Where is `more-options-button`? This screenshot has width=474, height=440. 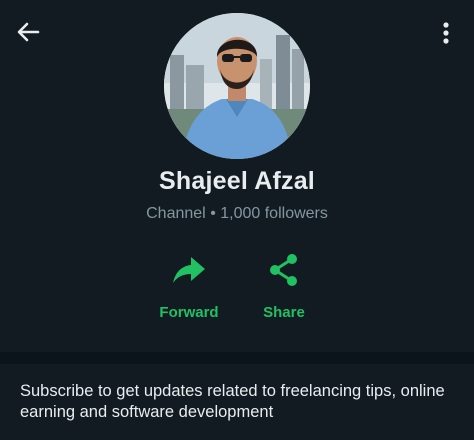 more-options-button is located at coordinates (446, 33).